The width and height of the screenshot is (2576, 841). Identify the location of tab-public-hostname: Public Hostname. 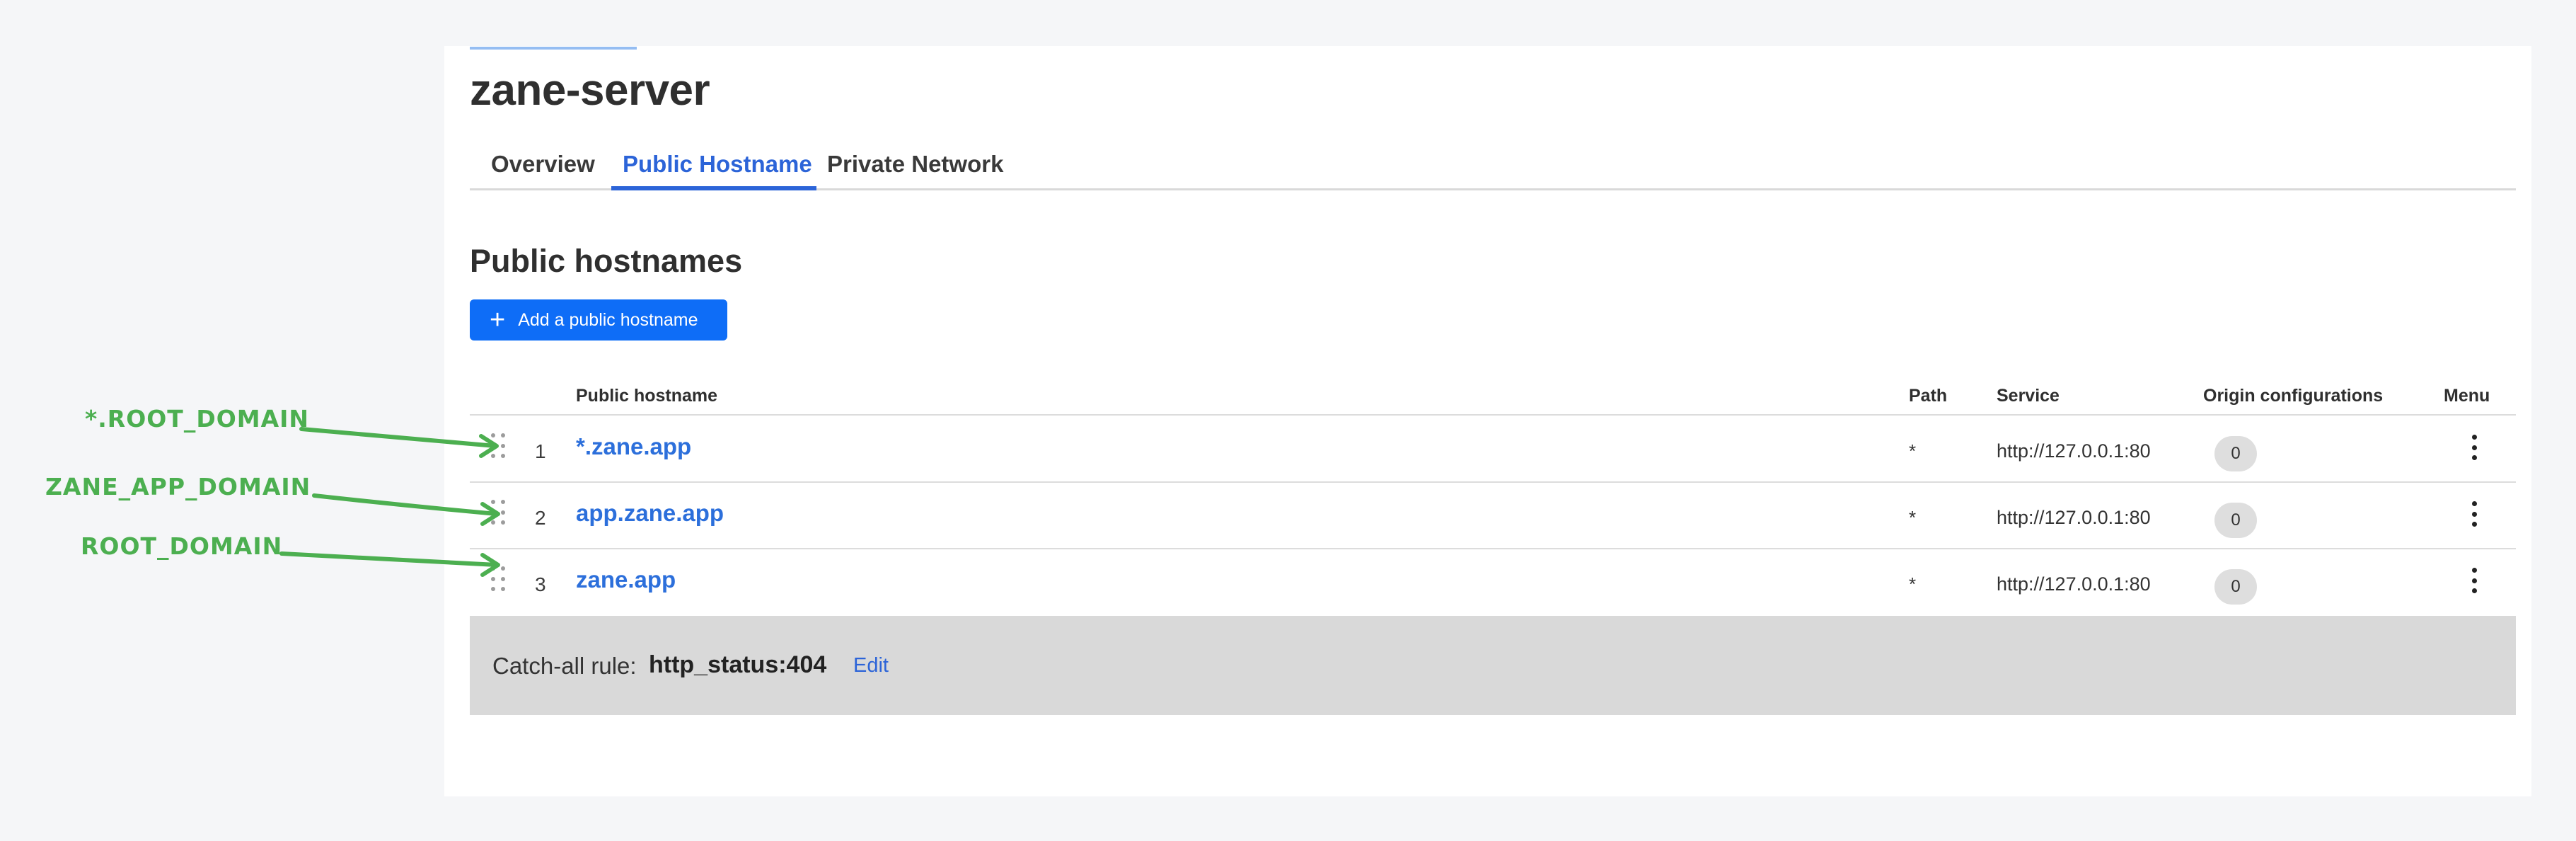
(717, 164).